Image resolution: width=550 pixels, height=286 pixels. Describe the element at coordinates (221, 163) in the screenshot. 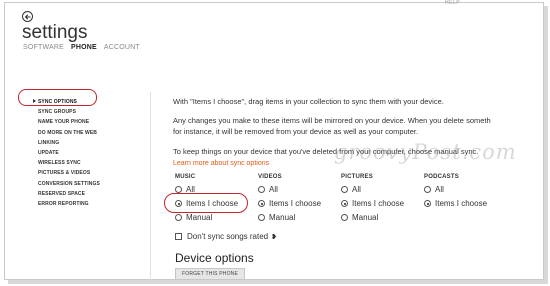

I see `learn-more-link: Learn more about sync options` at that location.